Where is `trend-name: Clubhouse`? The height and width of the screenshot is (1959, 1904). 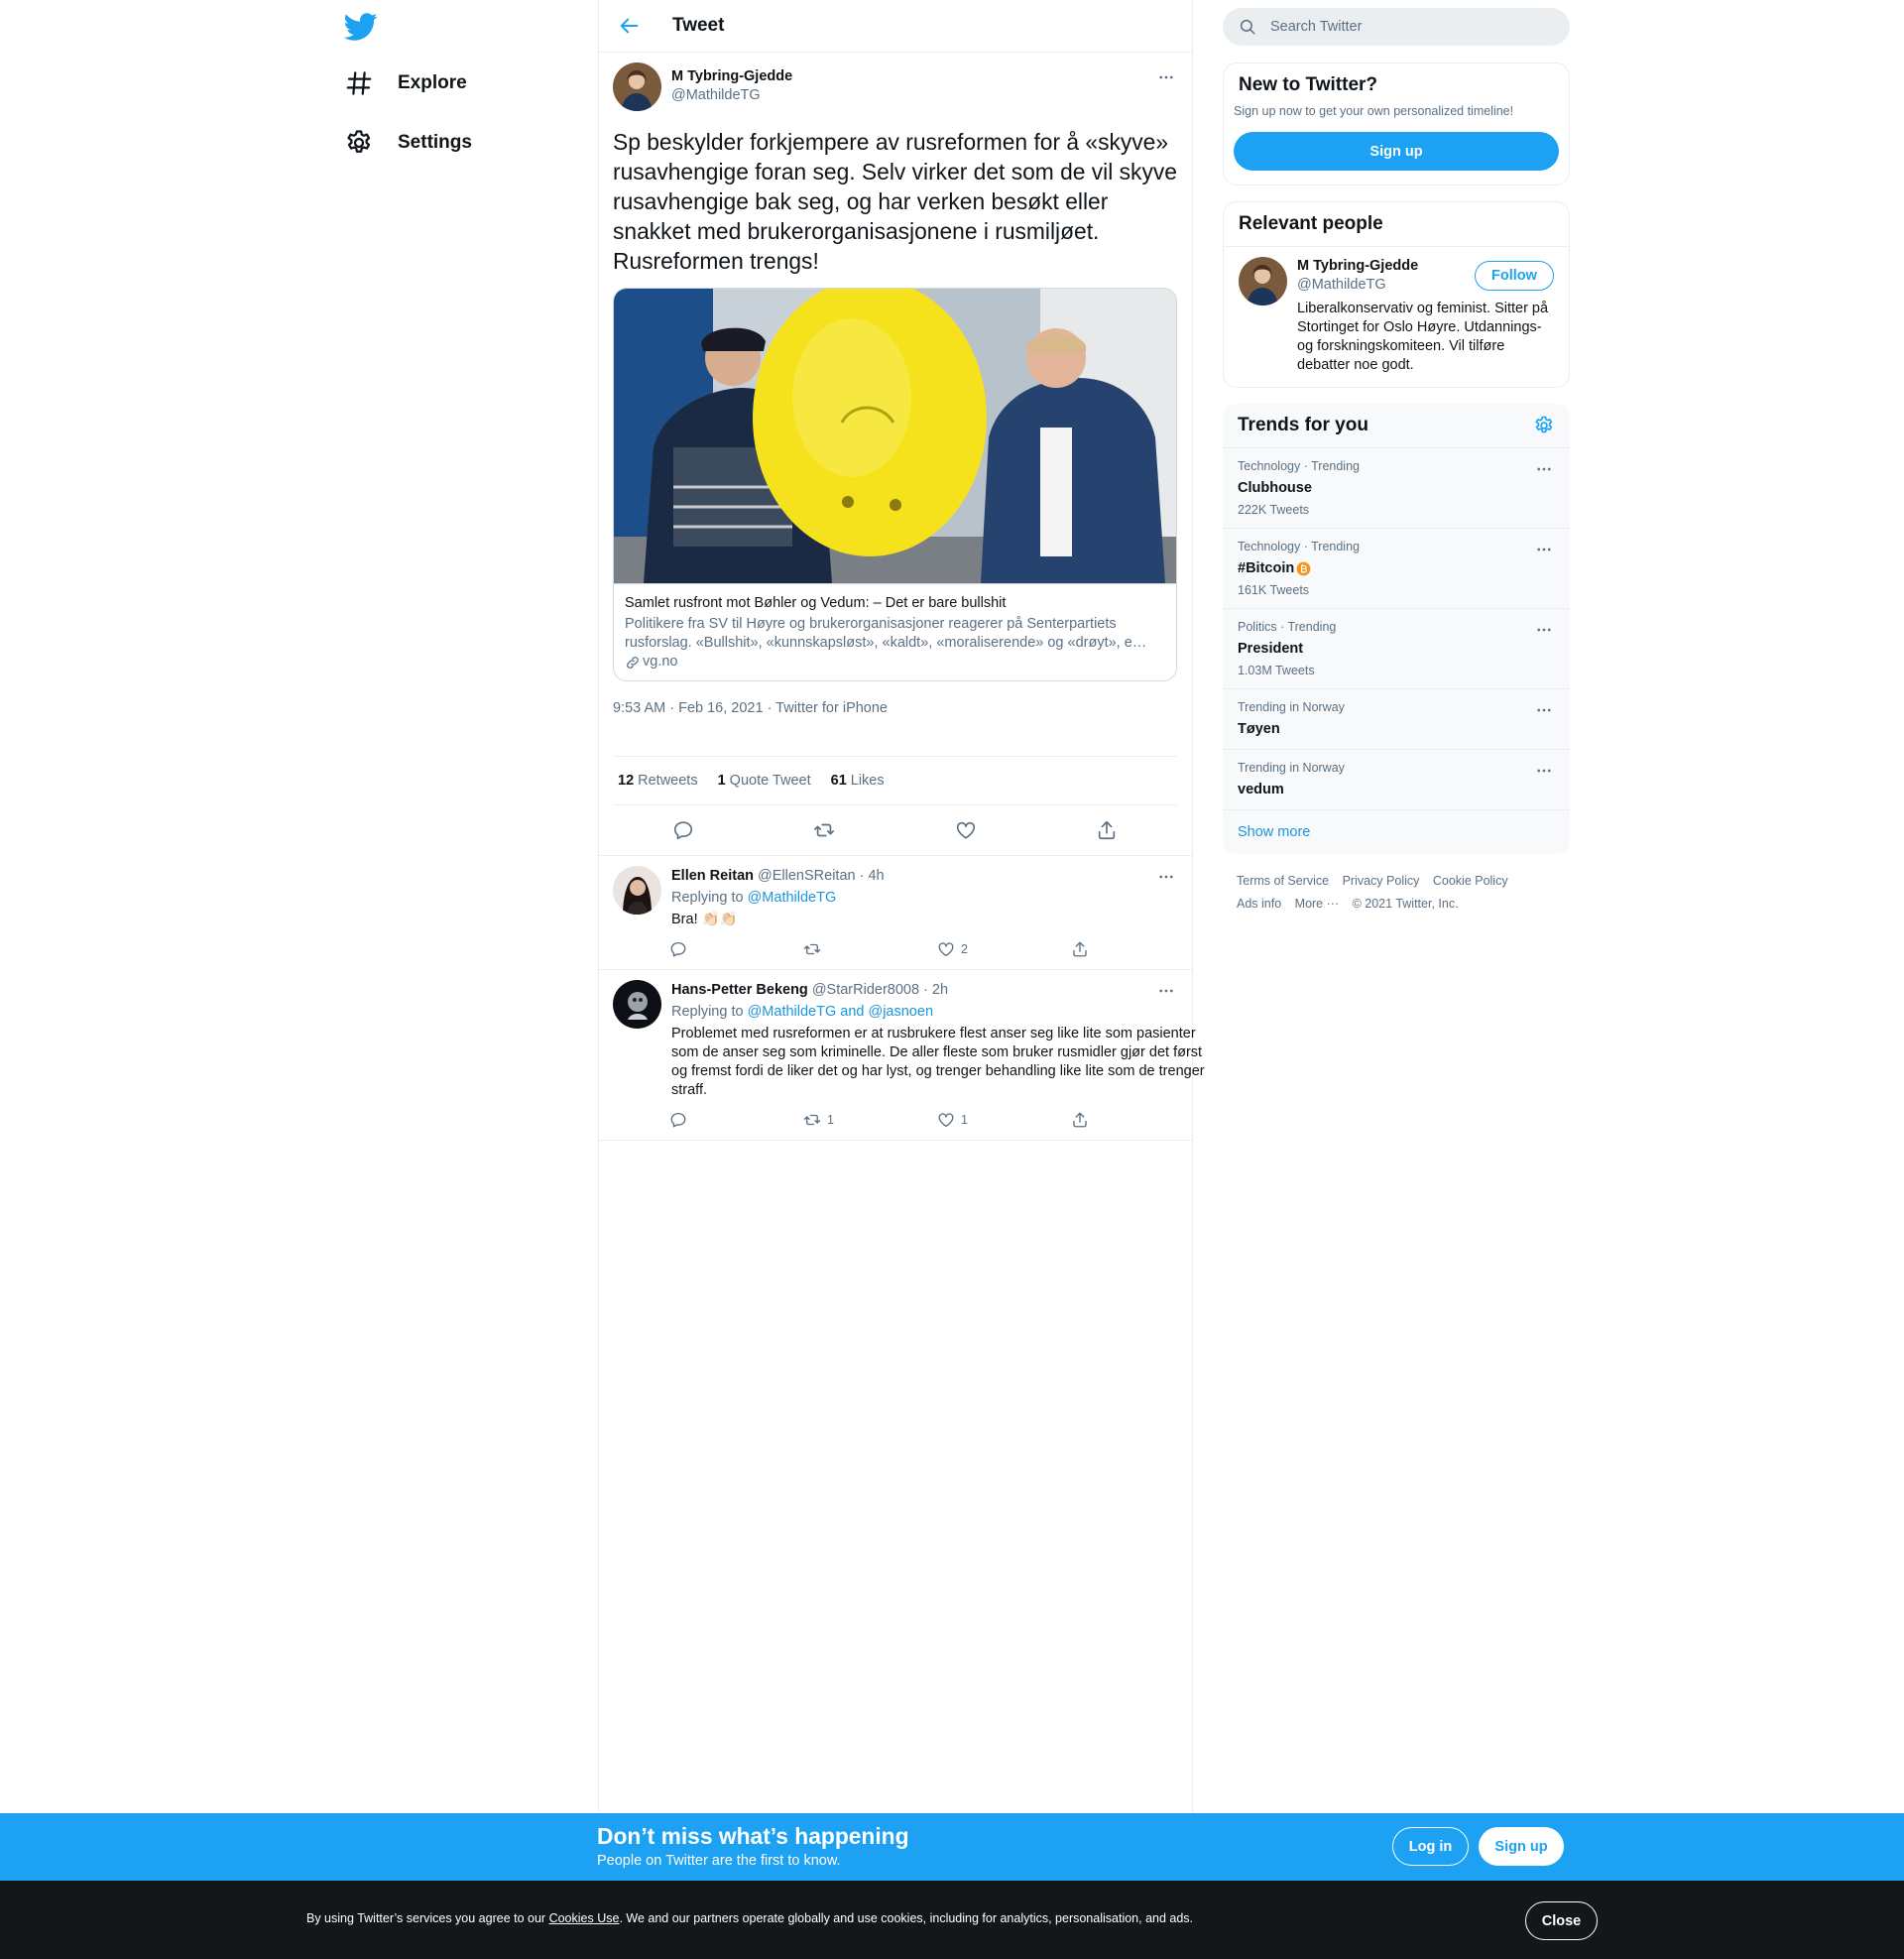
trend-name: Clubhouse is located at coordinates (1275, 488).